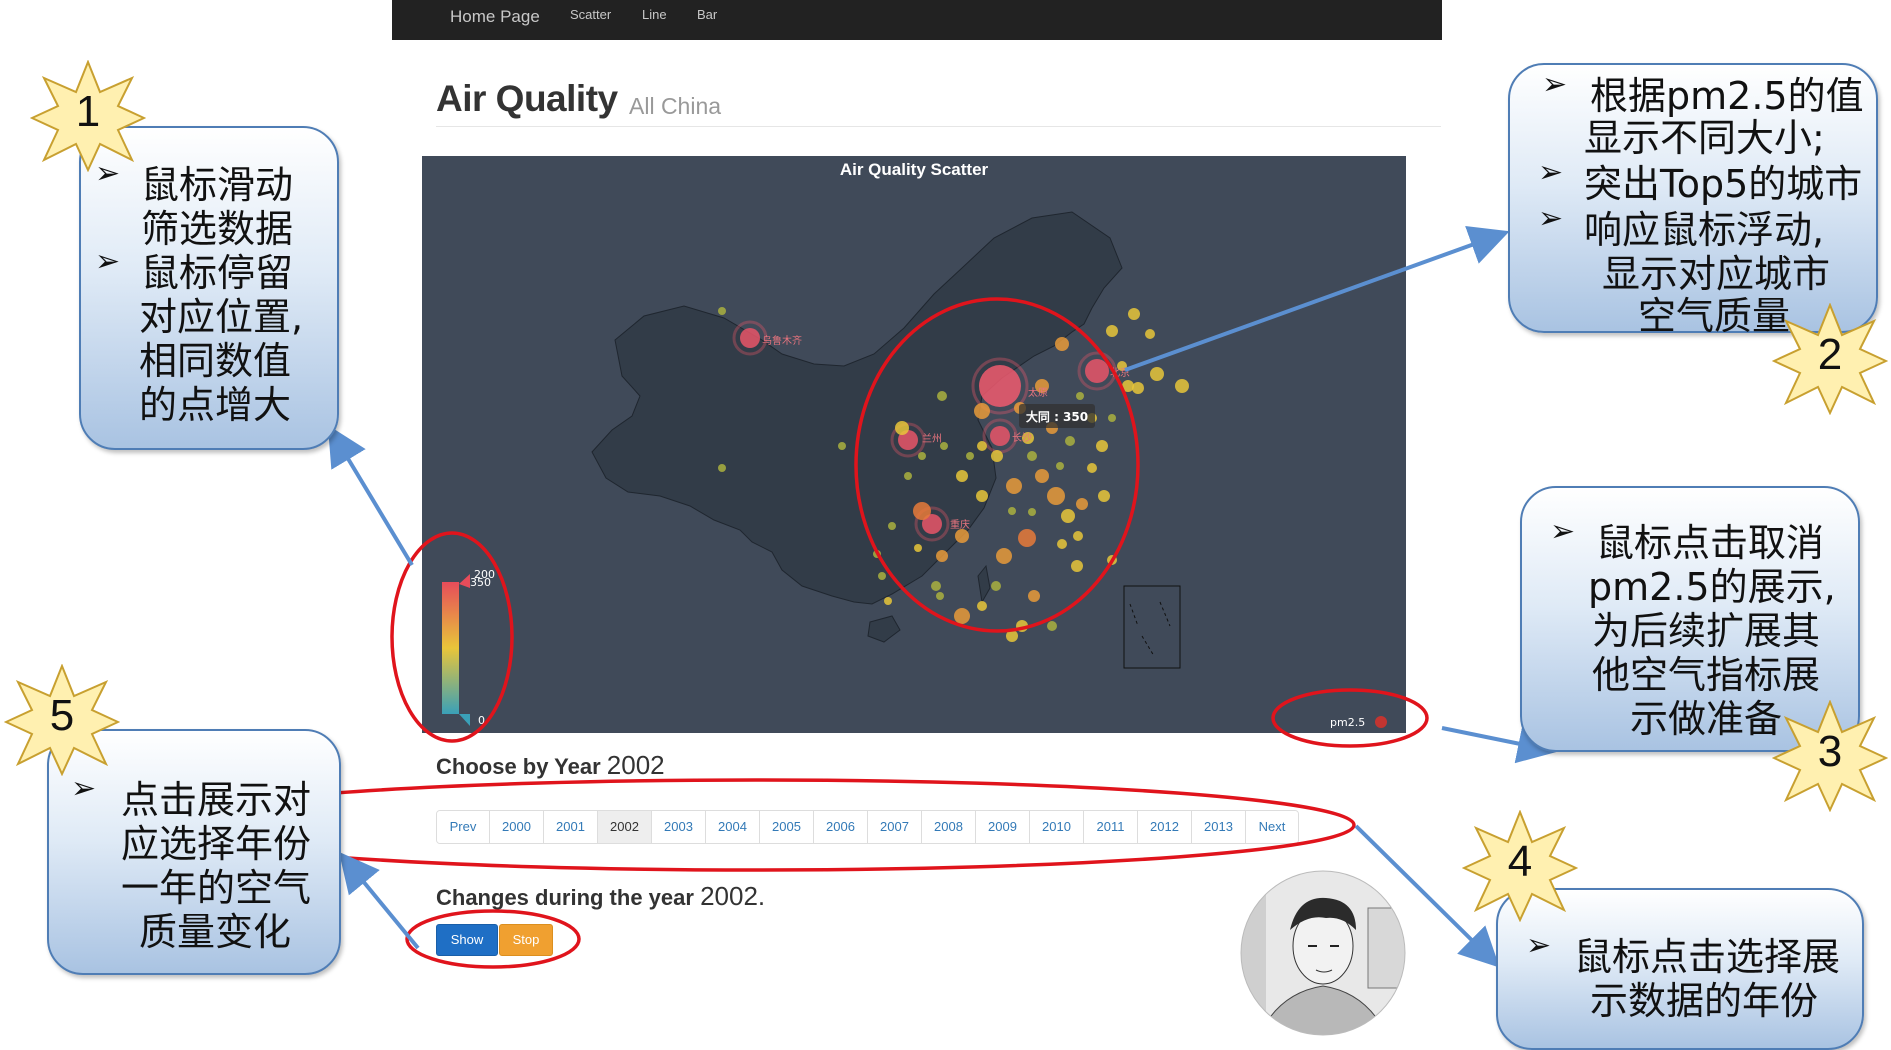  Describe the element at coordinates (463, 827) in the screenshot. I see `page-prev: Prev` at that location.